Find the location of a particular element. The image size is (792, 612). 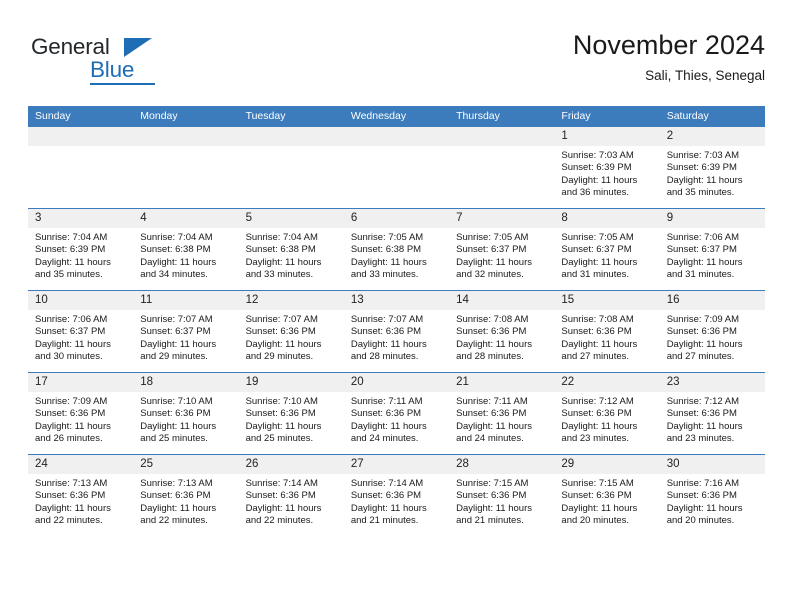

sunrise-text: Sunrise: 7:14 AM is located at coordinates (387, 483).